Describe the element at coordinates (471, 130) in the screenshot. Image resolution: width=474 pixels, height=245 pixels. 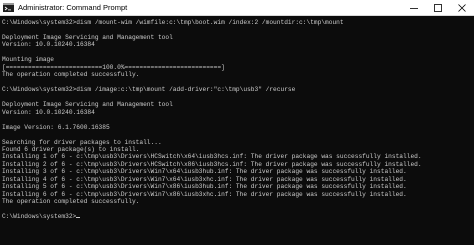
I see `vertical-scrollbar` at that location.